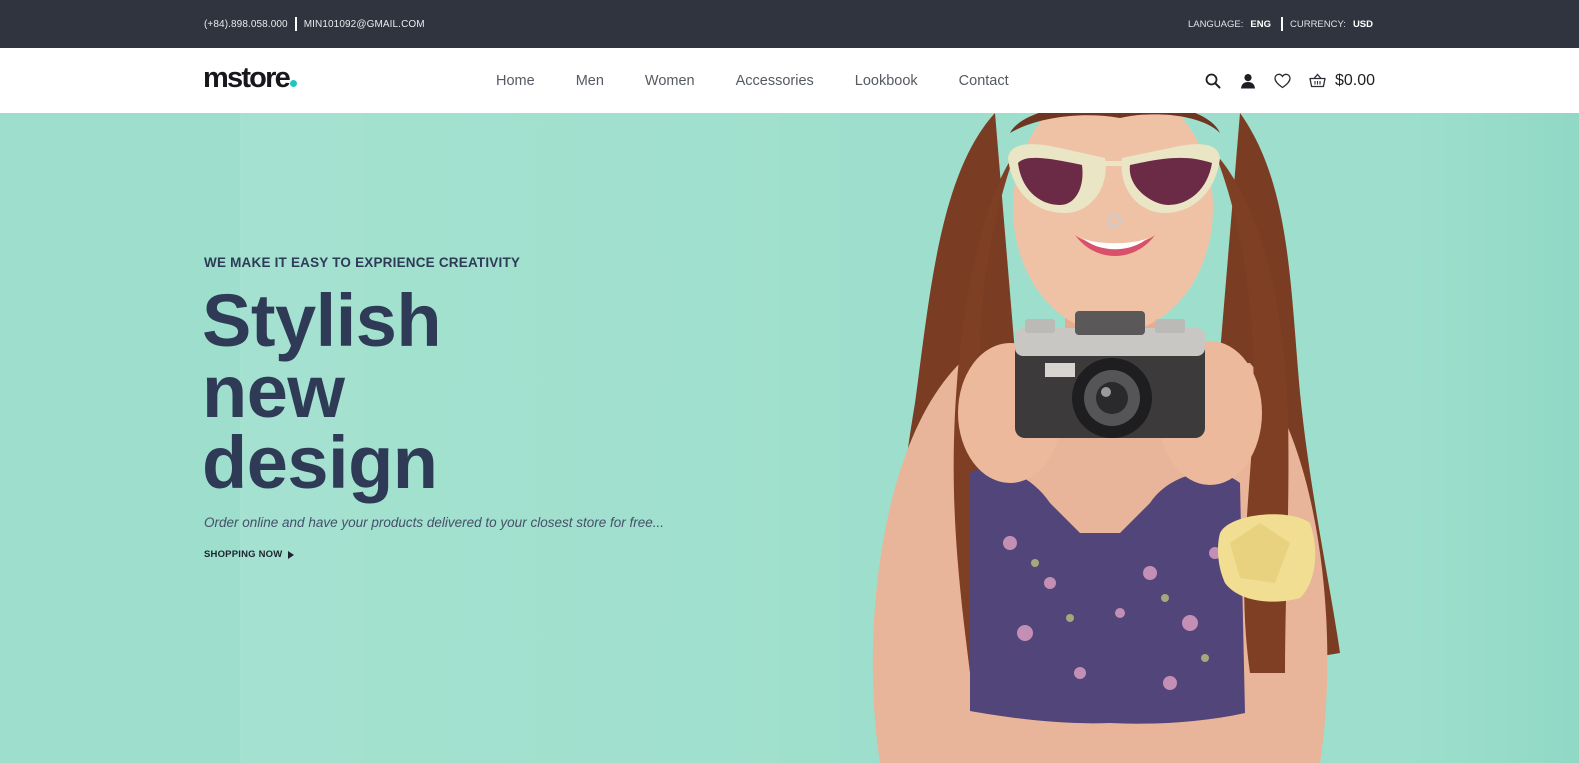  Describe the element at coordinates (1363, 24) in the screenshot. I see `currency-selector: USD` at that location.